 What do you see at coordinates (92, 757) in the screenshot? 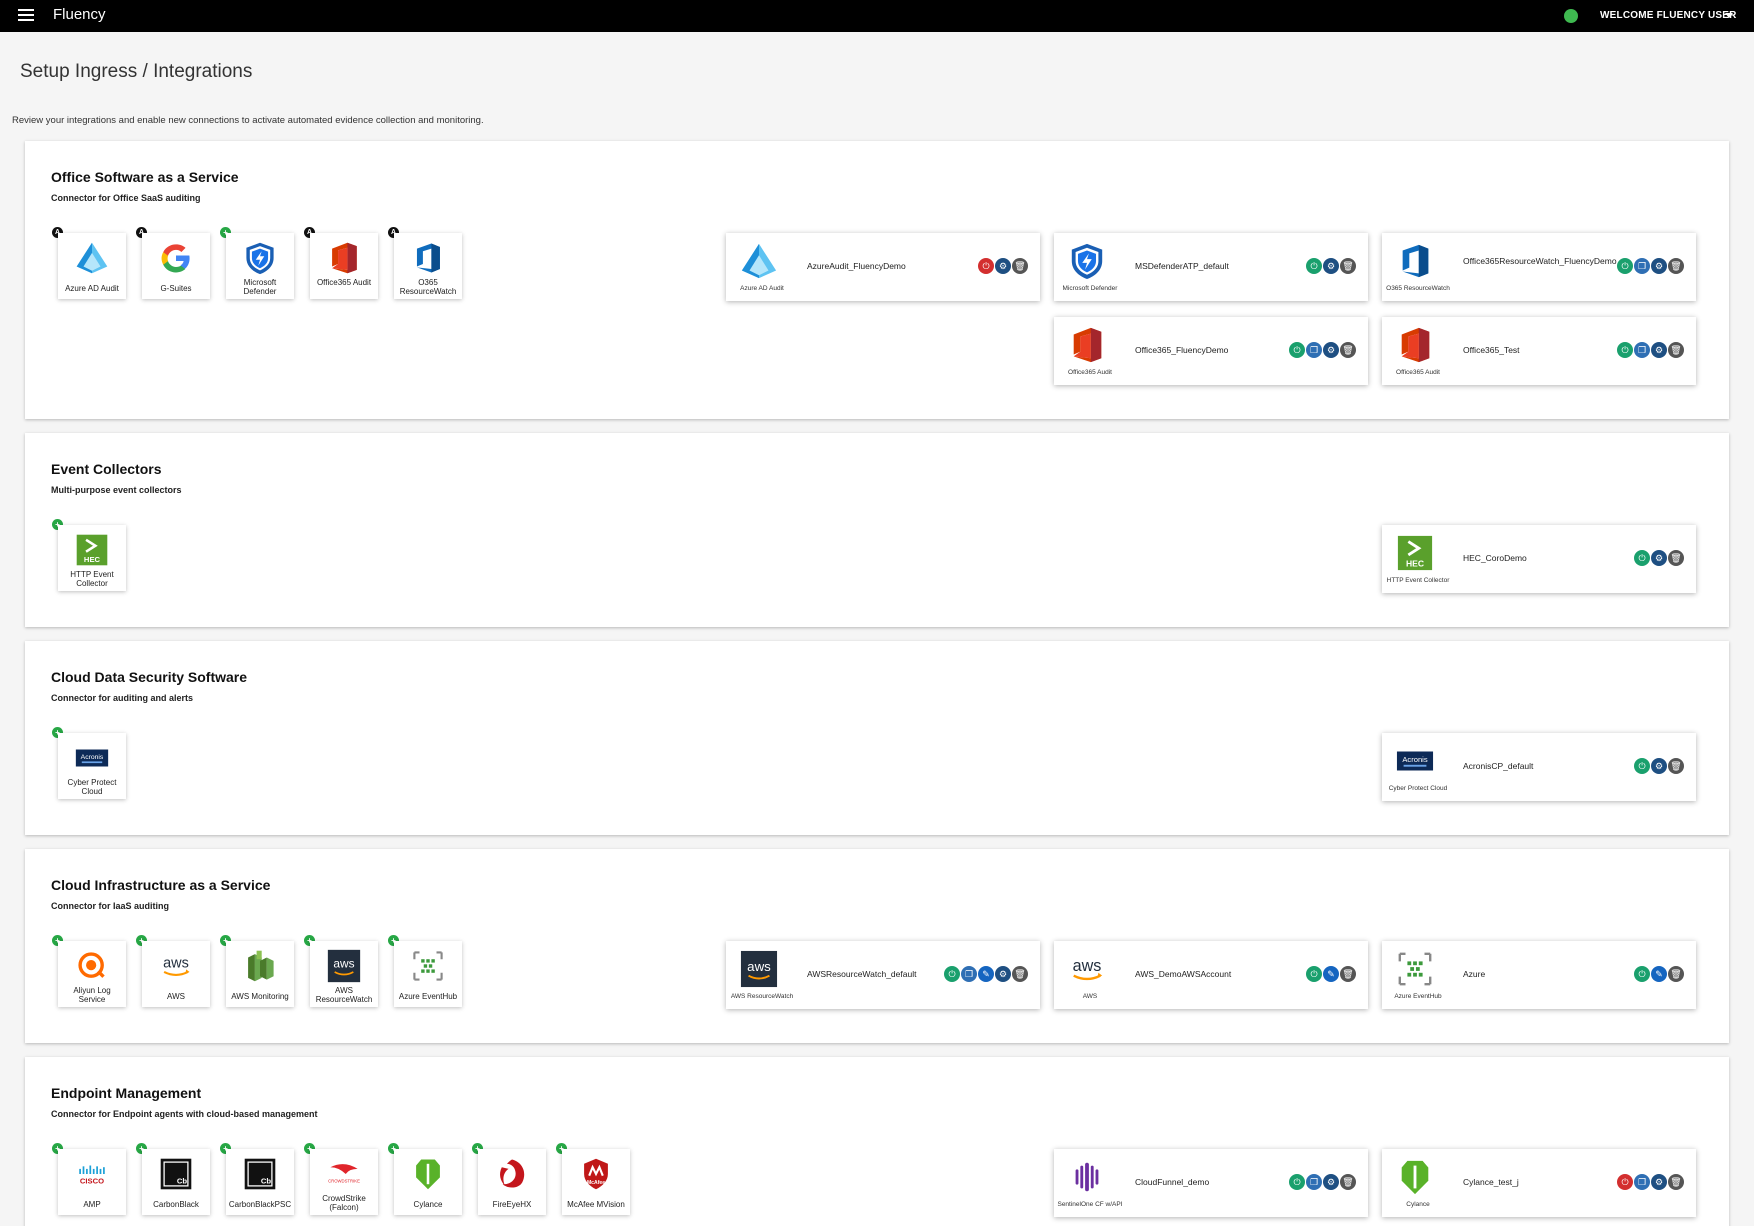
I see `svg-text: Acronis` at bounding box center [92, 757].